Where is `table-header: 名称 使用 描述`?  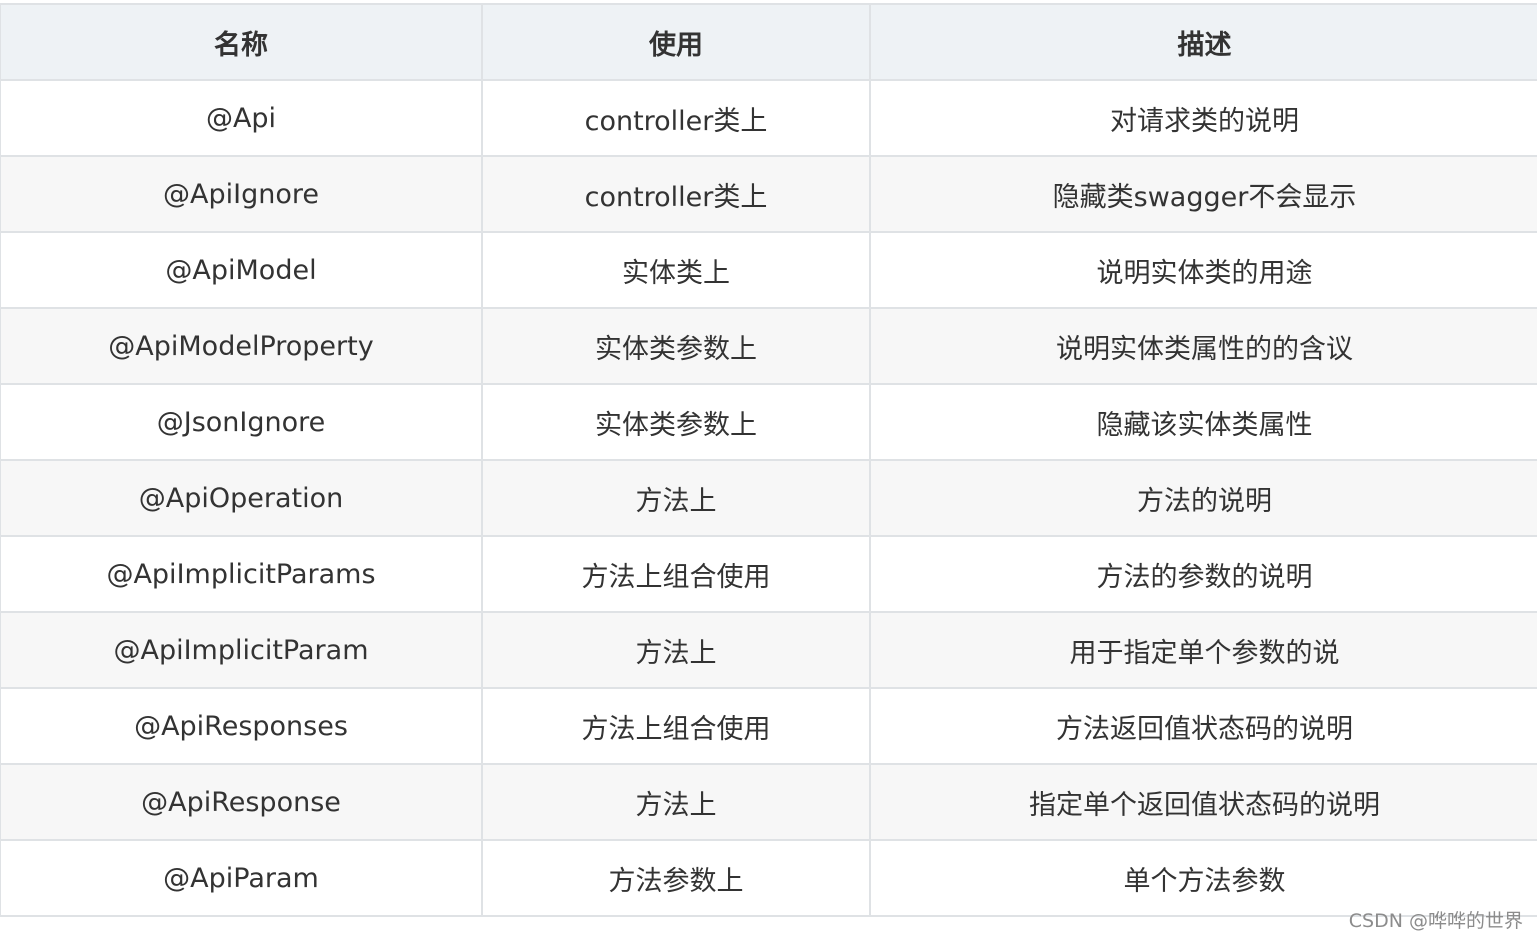
table-header: 名称 使用 描述 is located at coordinates (768, 42).